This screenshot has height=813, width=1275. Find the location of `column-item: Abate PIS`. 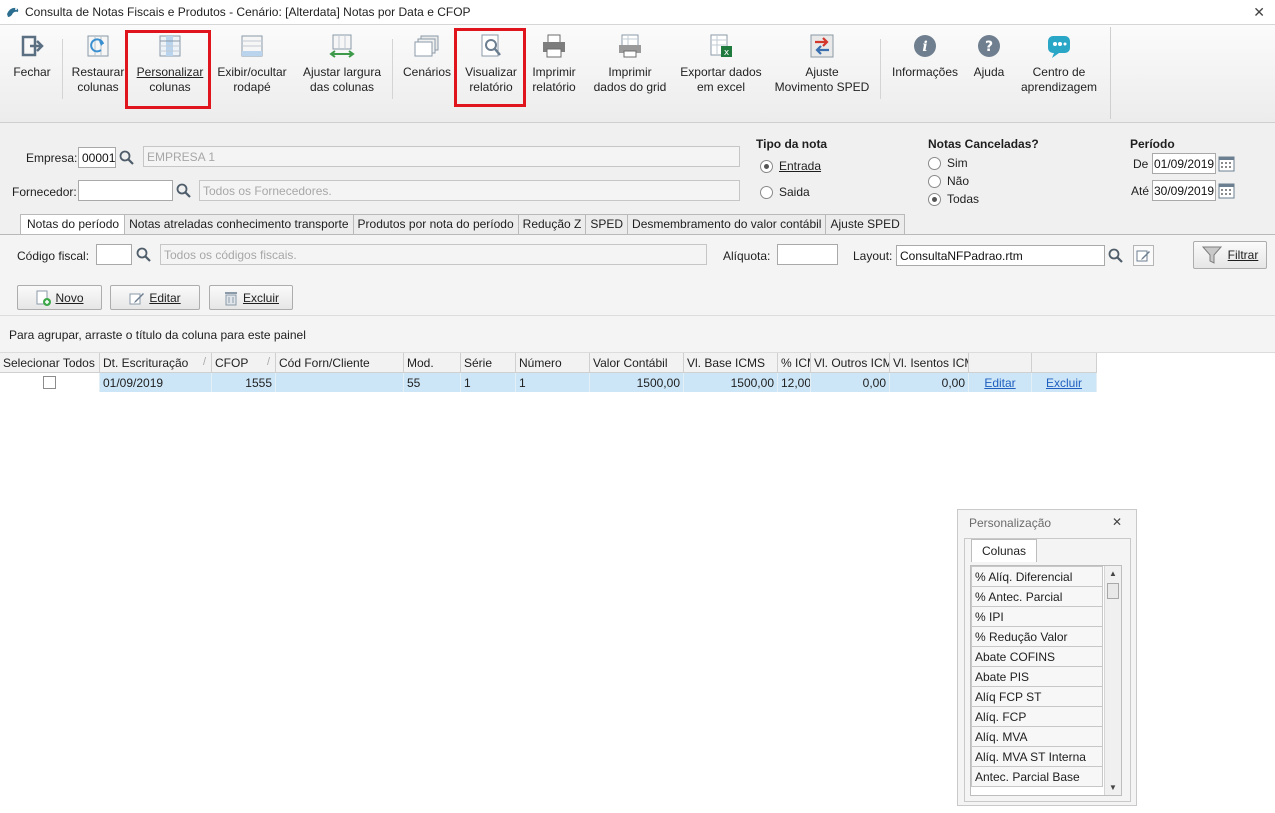

column-item: Abate PIS is located at coordinates (1037, 676).